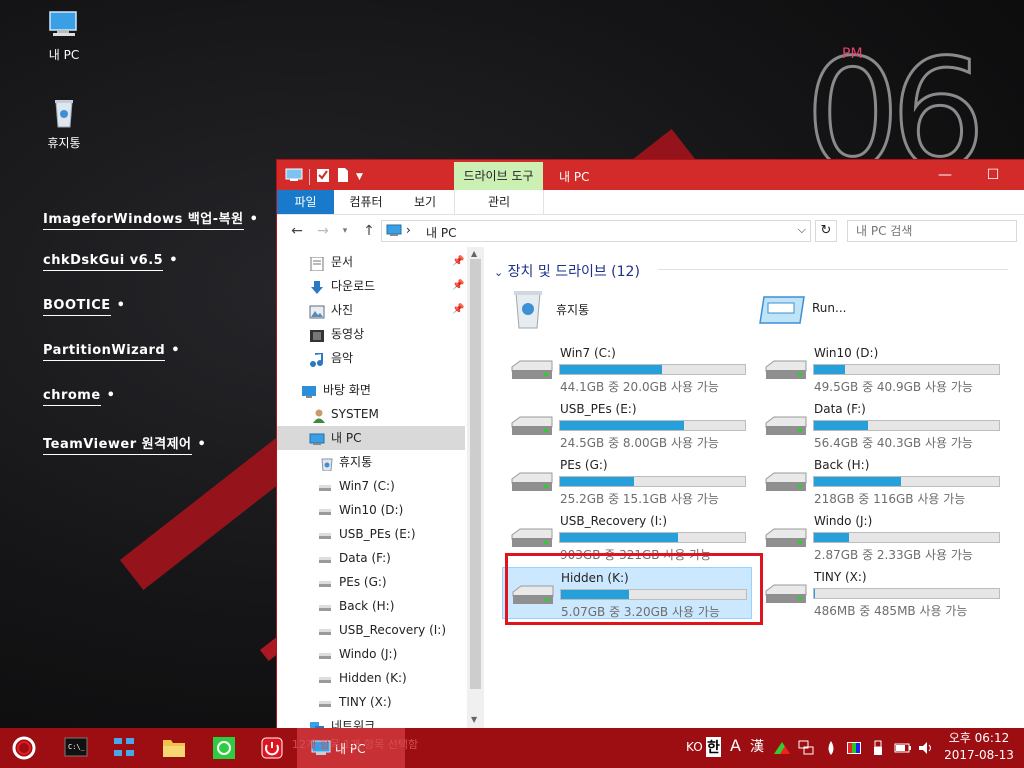  Describe the element at coordinates (371, 310) in the screenshot. I see `nav-item-pictures: 사진 📌` at that location.